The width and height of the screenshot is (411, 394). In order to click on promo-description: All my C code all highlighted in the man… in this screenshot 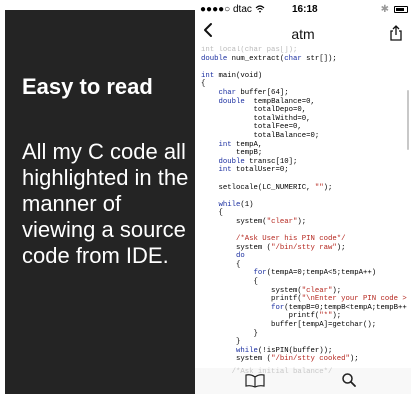, I will do `click(105, 203)`.